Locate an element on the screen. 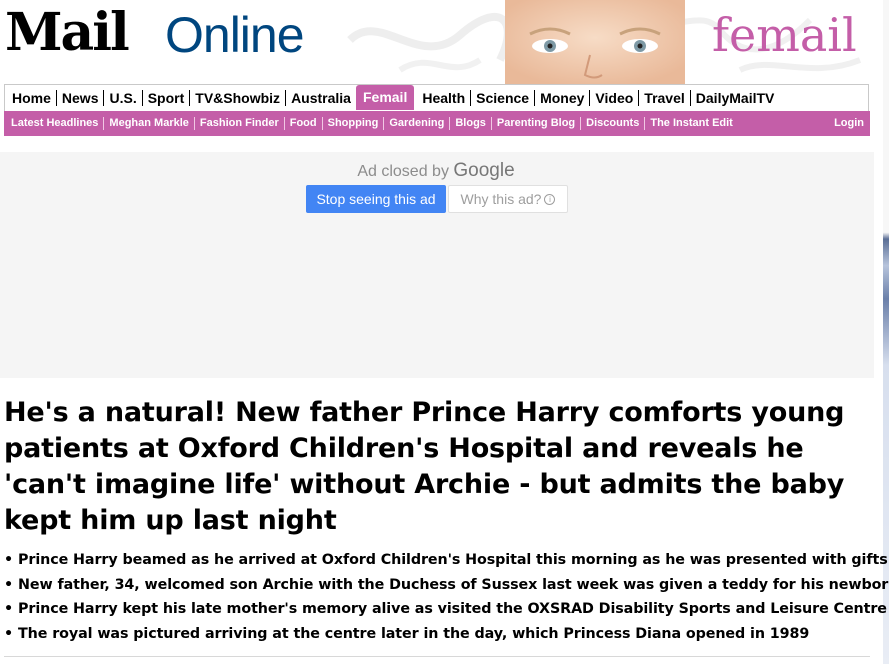 This screenshot has width=889, height=664. subnav-item-shopping: Shopping is located at coordinates (354, 123).